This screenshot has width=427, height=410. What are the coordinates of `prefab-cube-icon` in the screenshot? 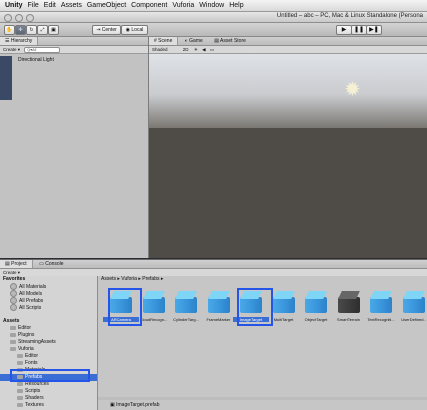 It's located at (381, 302).